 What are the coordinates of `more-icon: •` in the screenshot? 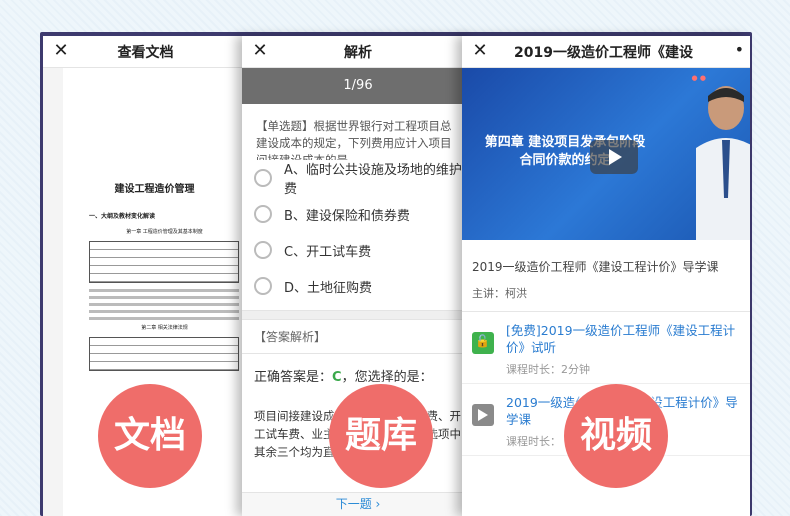 It's located at (739, 49).